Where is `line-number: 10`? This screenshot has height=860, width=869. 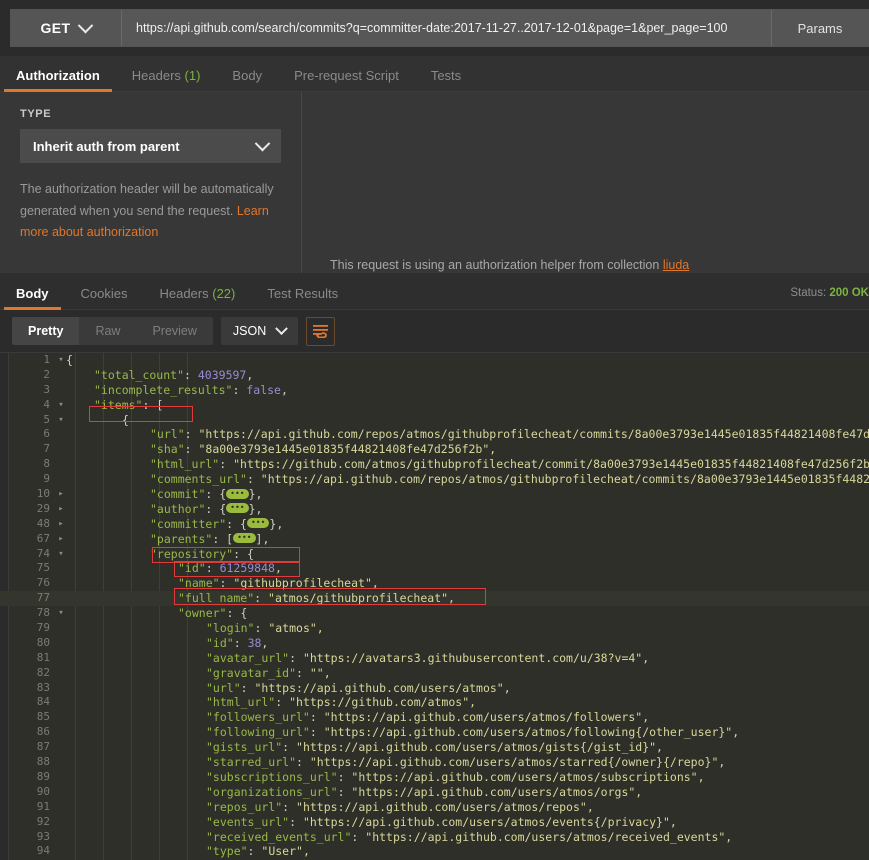 line-number: 10 is located at coordinates (43, 494).